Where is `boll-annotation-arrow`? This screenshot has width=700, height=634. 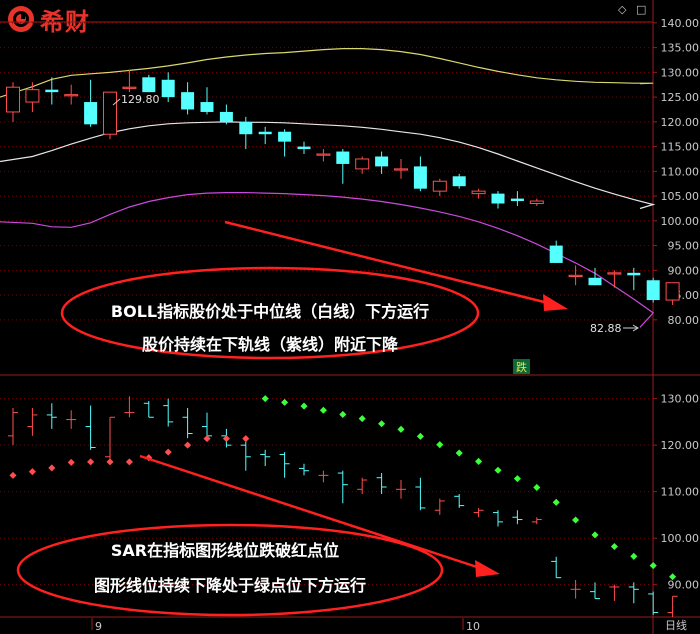 boll-annotation-arrow is located at coordinates (386, 262).